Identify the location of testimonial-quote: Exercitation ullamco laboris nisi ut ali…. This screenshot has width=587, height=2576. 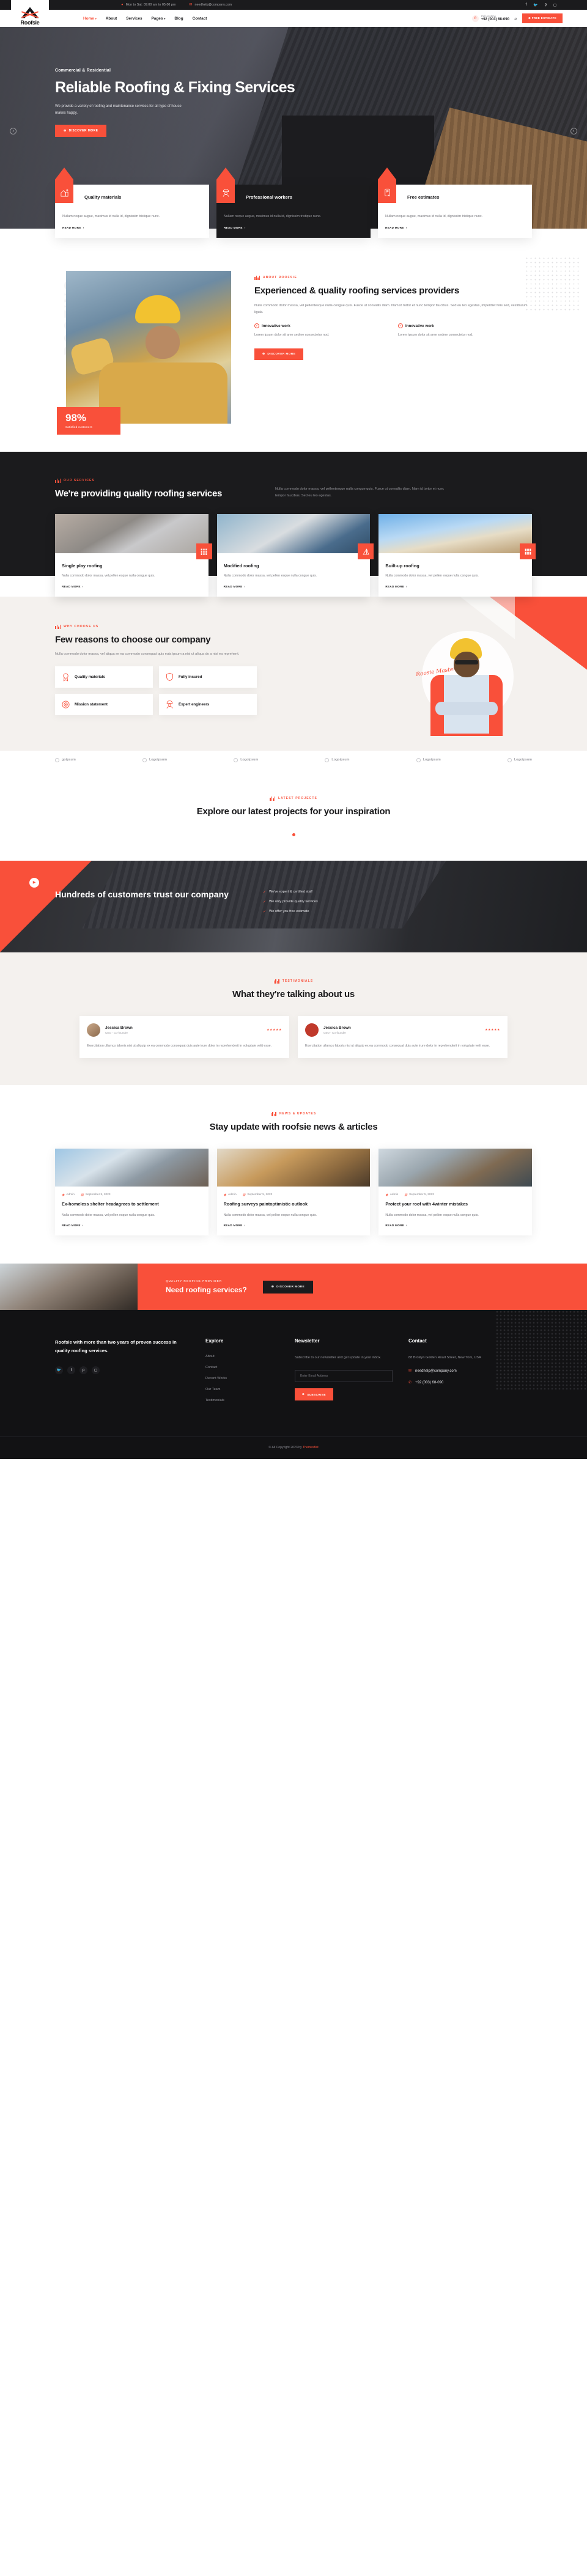
(397, 1045).